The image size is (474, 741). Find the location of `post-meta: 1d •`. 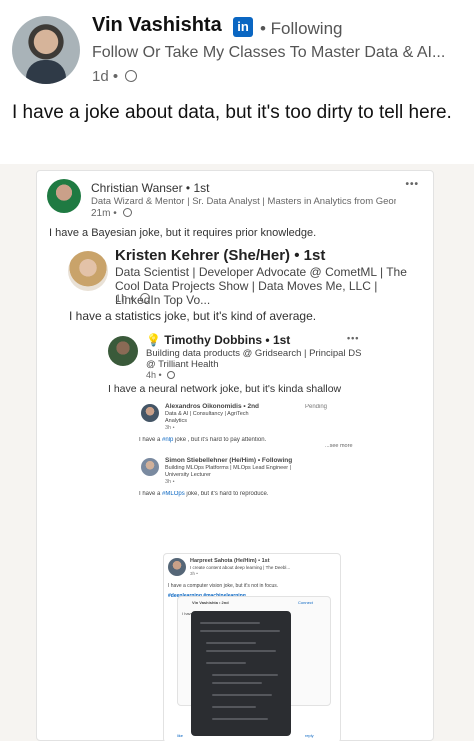

post-meta: 1d • is located at coordinates (115, 76).